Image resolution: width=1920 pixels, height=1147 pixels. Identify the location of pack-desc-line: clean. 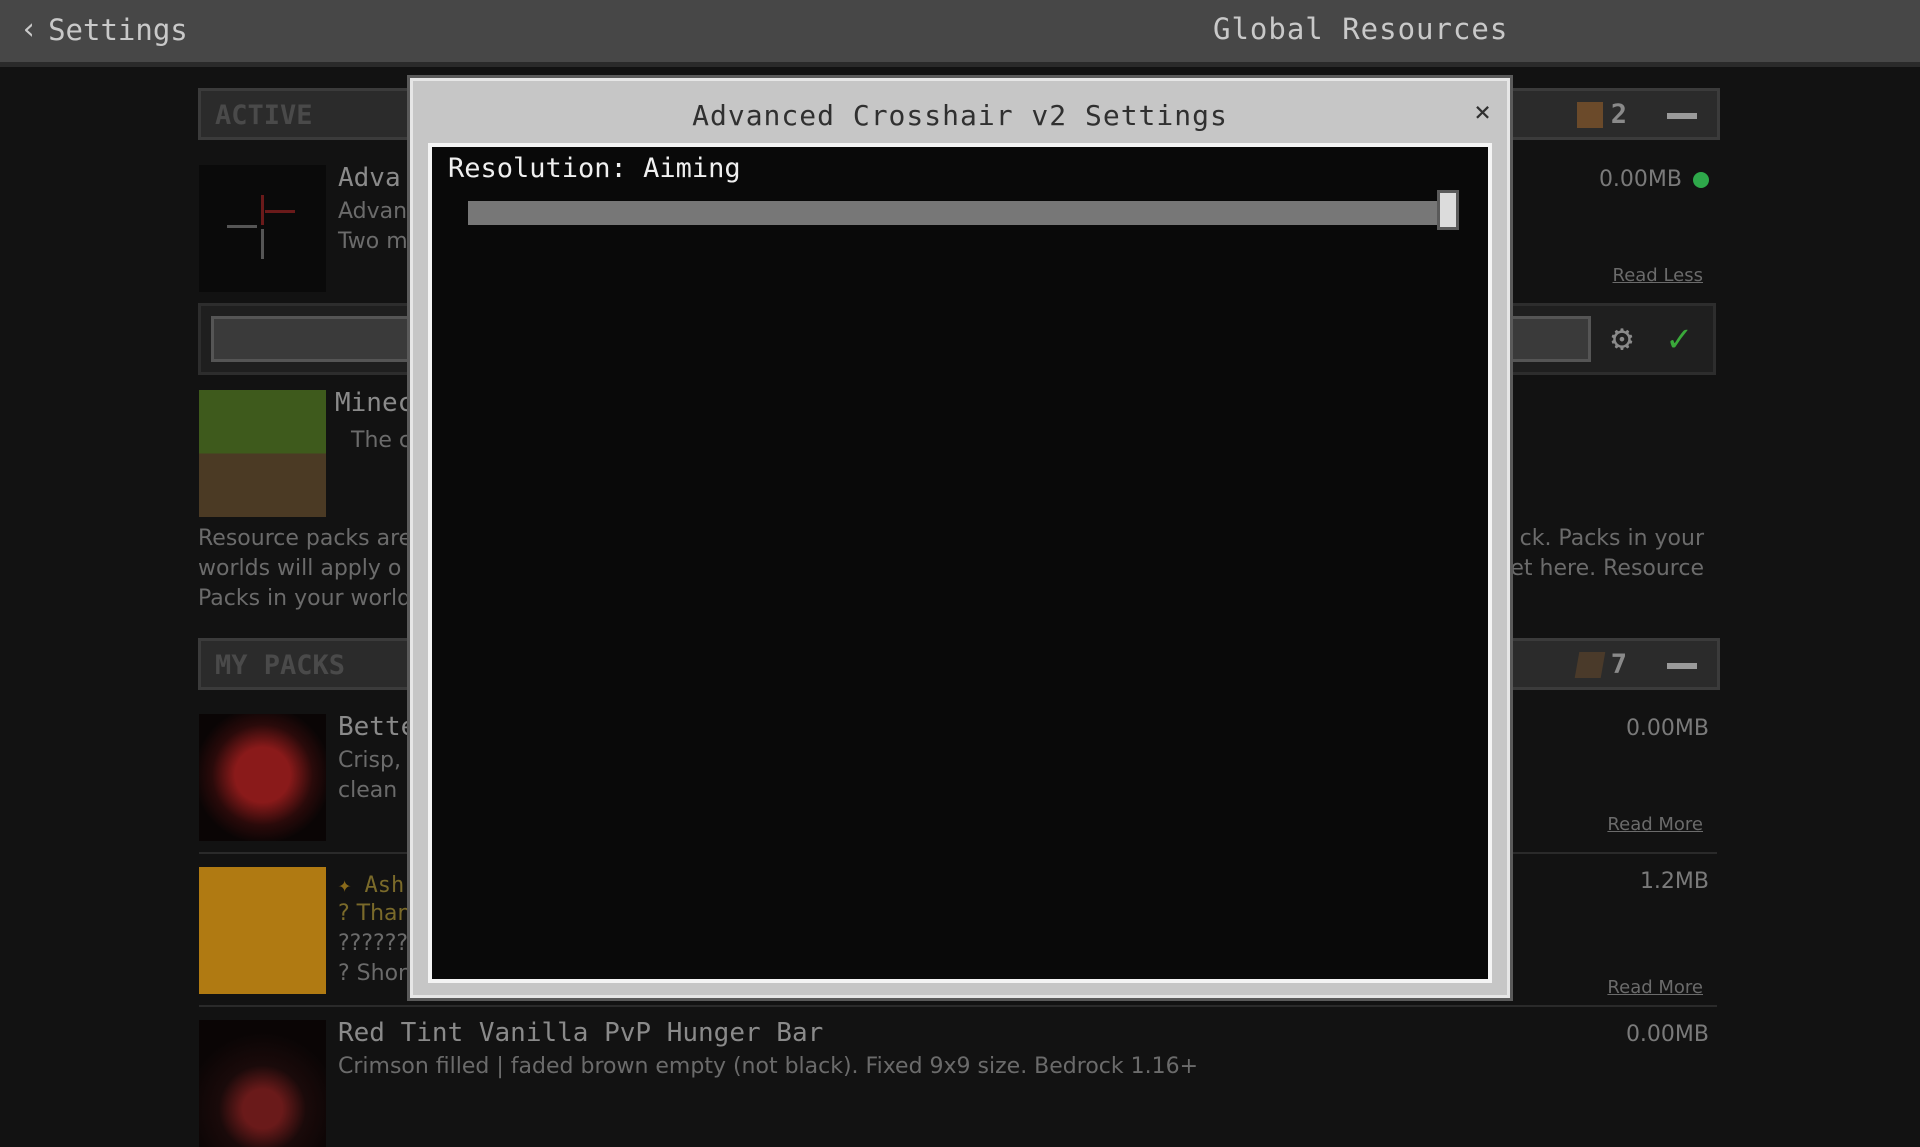
(368, 790).